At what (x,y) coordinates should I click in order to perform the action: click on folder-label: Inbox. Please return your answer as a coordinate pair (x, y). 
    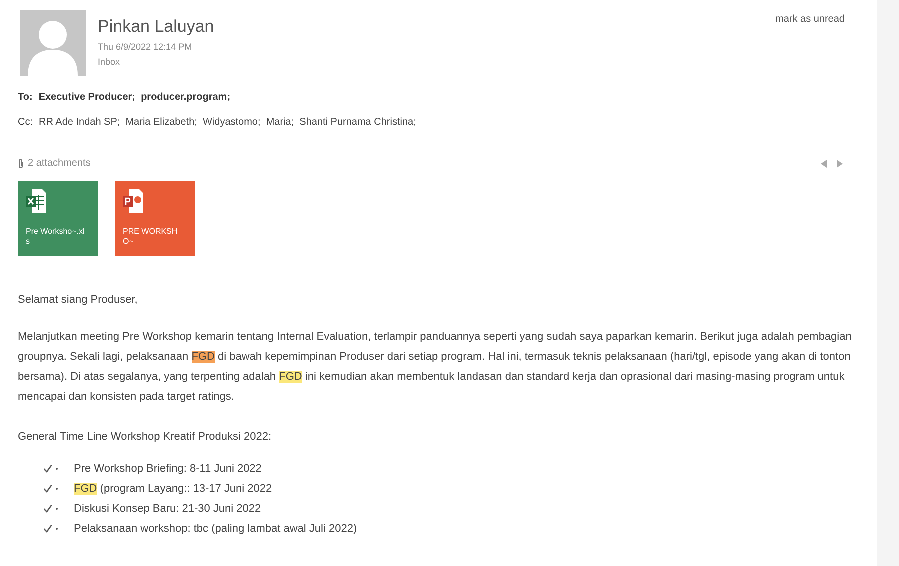
    Looking at the image, I should click on (110, 62).